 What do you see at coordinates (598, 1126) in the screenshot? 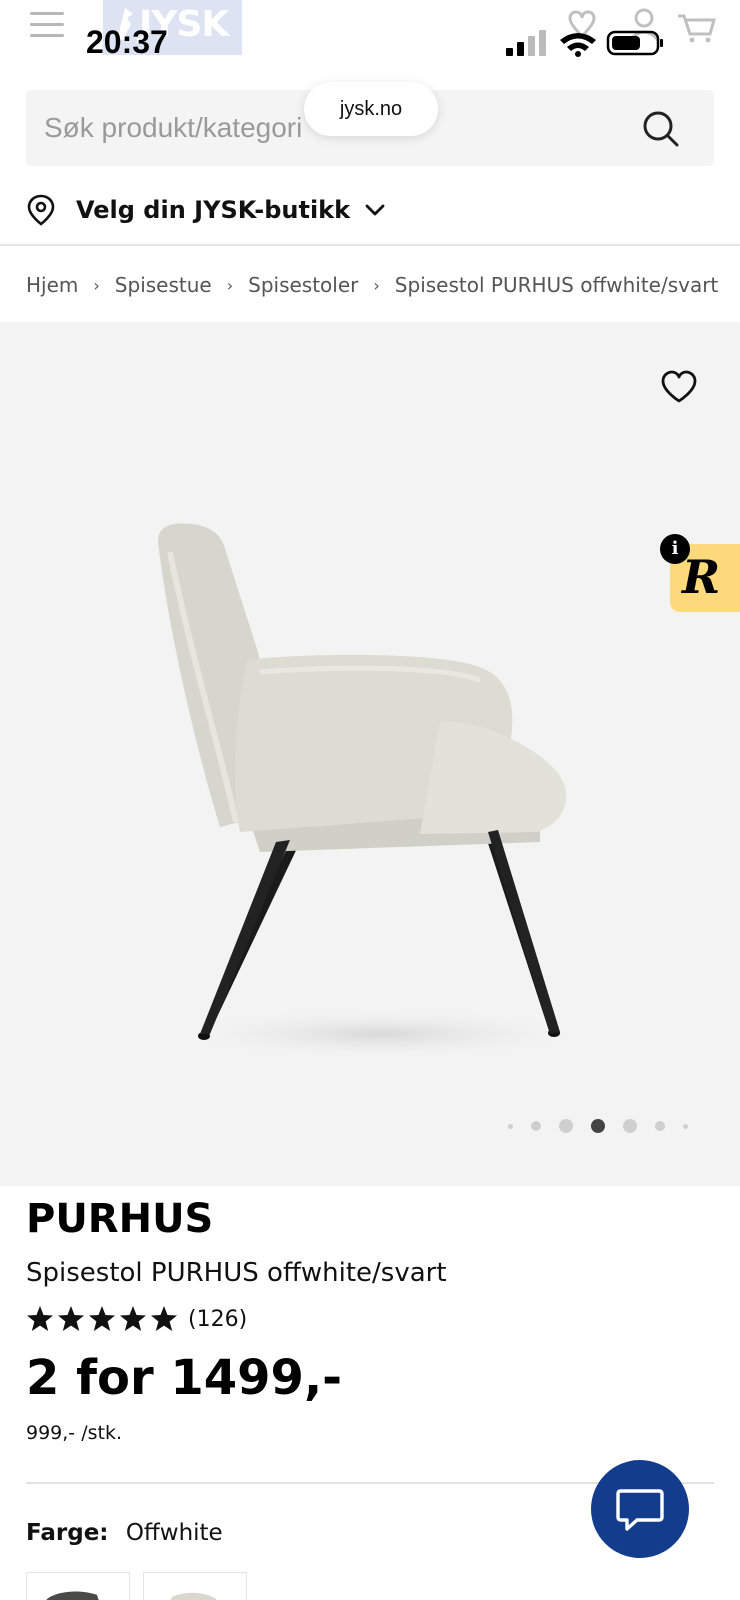
I see `pagination-dot-active` at bounding box center [598, 1126].